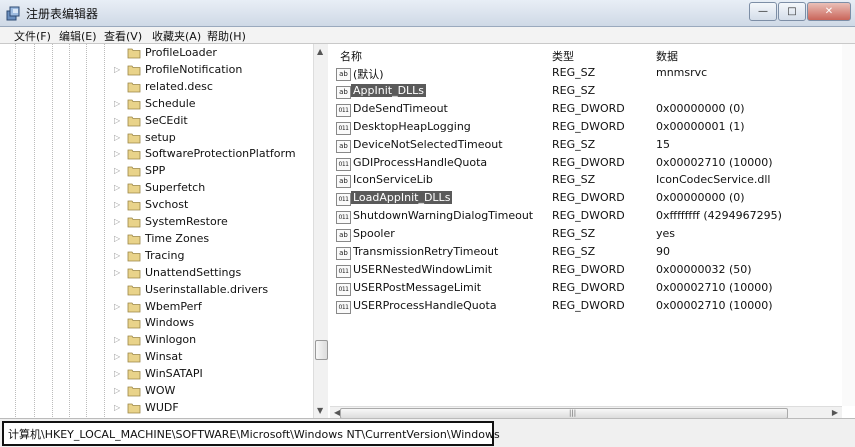 This screenshot has height=447, width=855. Describe the element at coordinates (157, 53) in the screenshot. I see `tree-item: ProfileLoader` at that location.